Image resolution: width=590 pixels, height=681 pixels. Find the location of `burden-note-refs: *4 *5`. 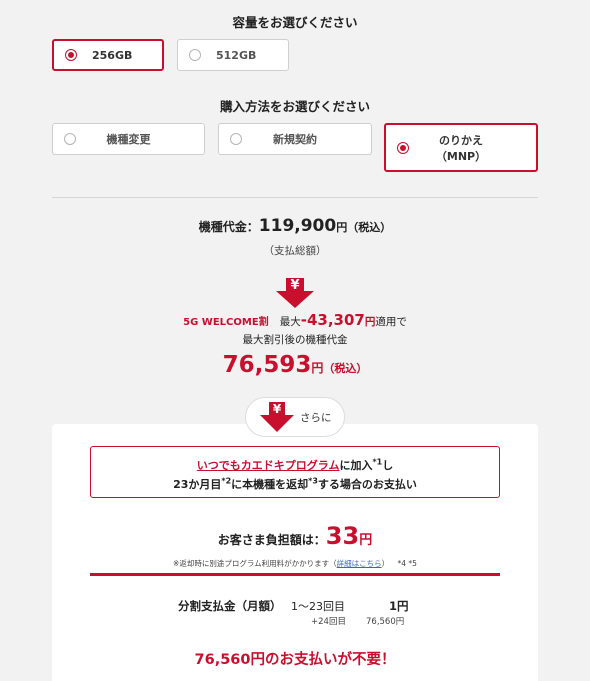

burden-note-refs: *4 *5 is located at coordinates (407, 563).